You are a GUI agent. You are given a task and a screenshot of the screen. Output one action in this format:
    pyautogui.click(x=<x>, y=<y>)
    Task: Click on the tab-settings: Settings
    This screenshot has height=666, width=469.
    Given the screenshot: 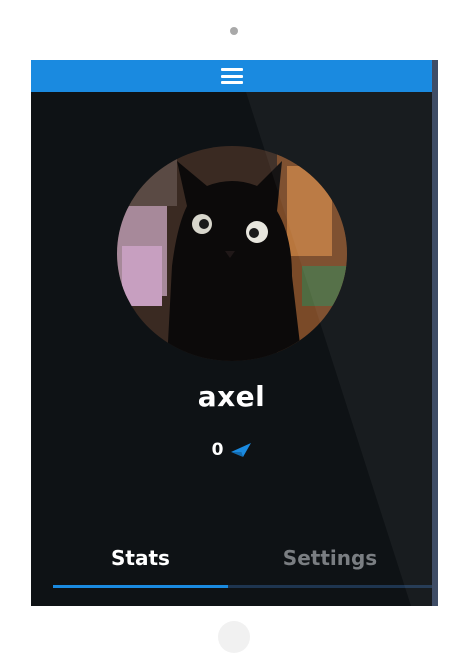 What is the action you would take?
    pyautogui.click(x=330, y=558)
    